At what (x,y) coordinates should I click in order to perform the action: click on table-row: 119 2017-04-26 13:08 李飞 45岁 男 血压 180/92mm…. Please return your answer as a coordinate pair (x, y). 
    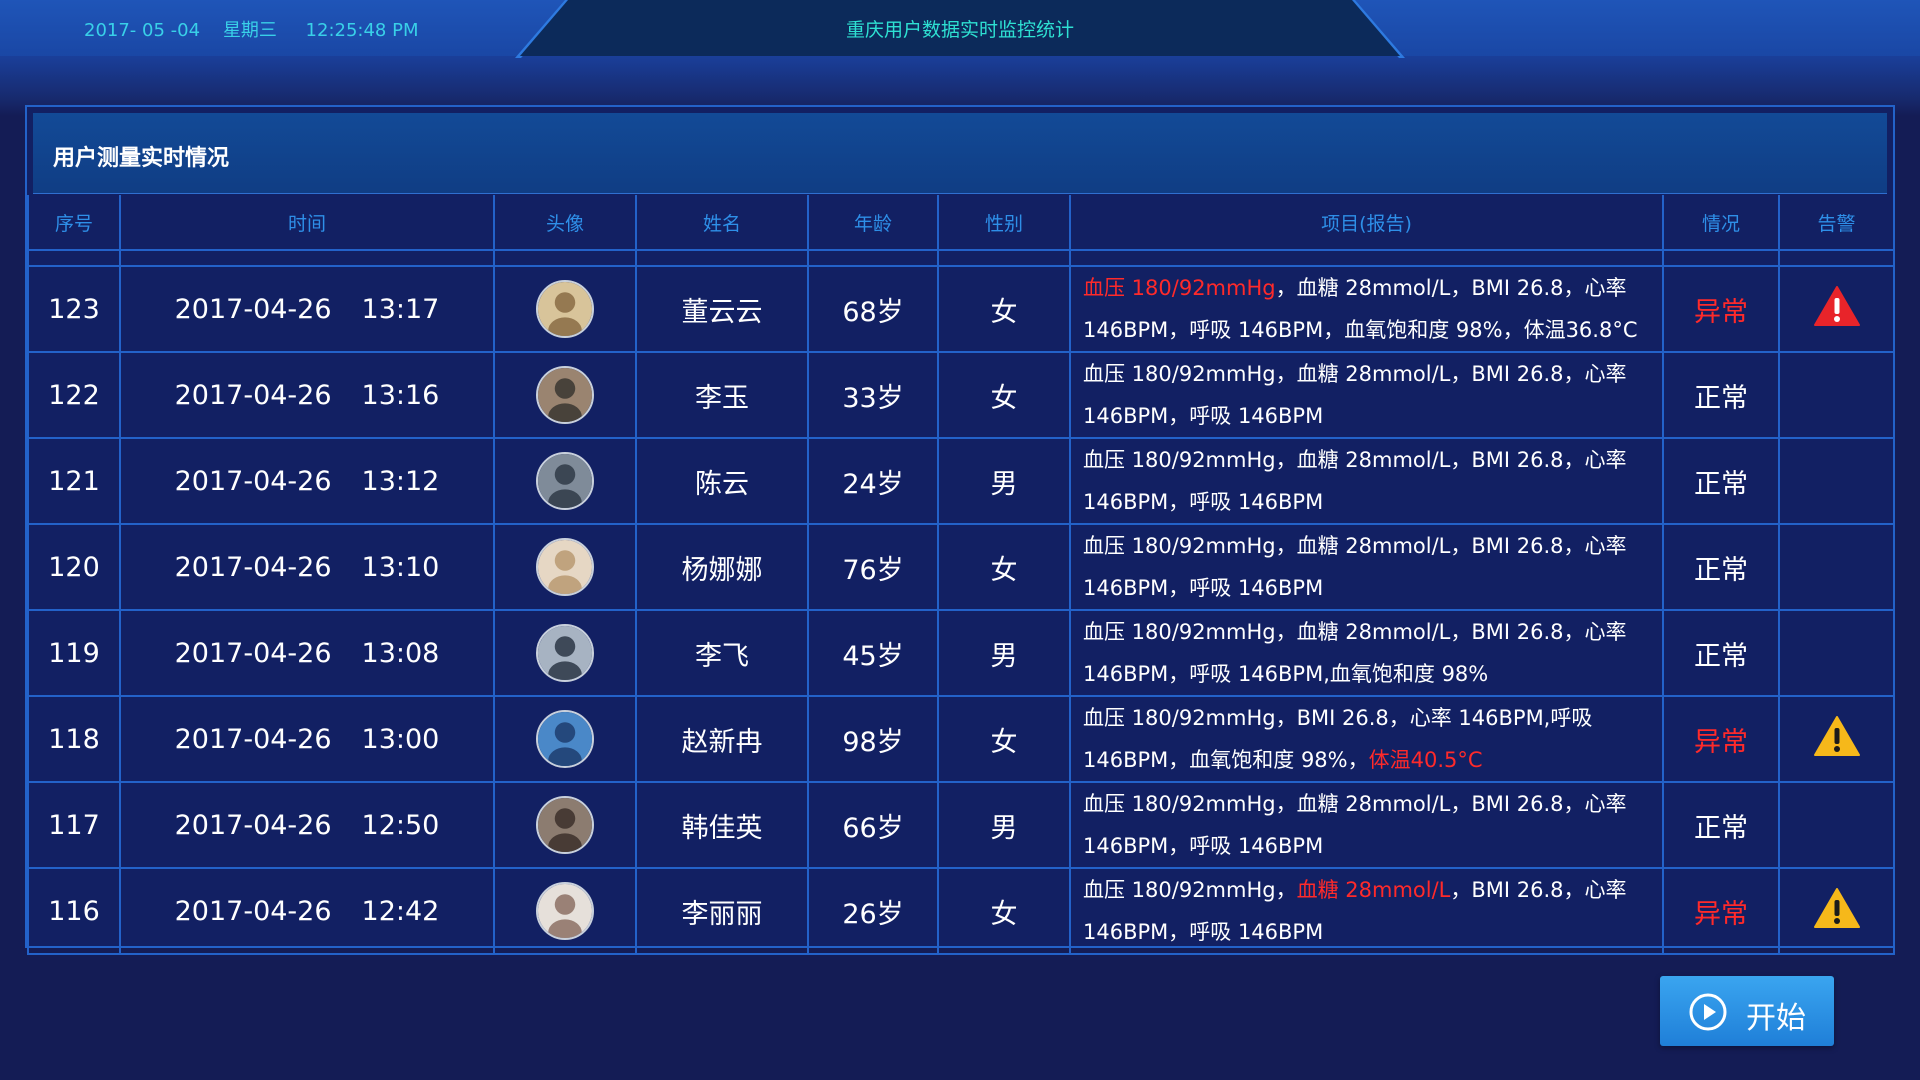
    Looking at the image, I should click on (961, 653).